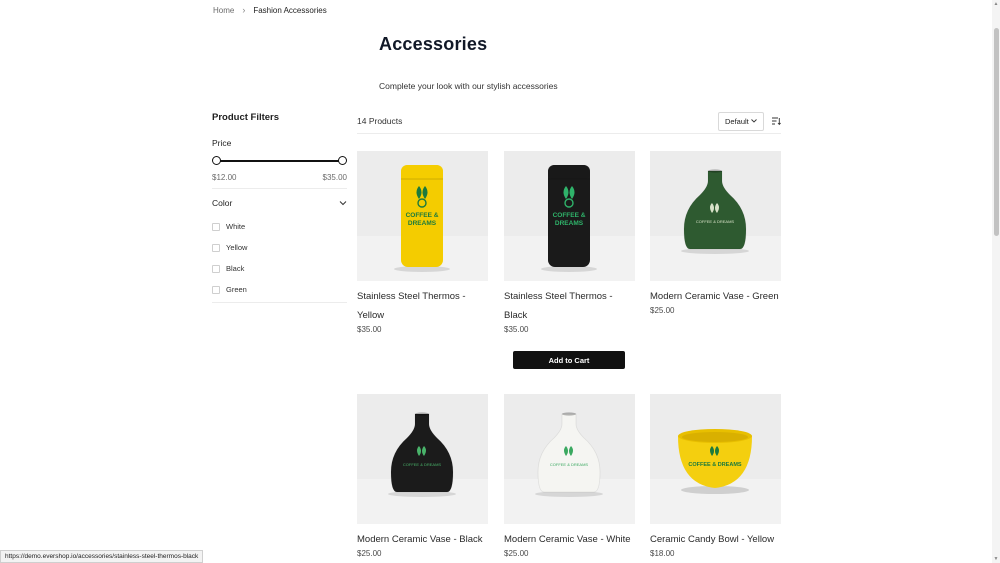 This screenshot has width=1000, height=563. I want to click on sort-select: Default, so click(741, 121).